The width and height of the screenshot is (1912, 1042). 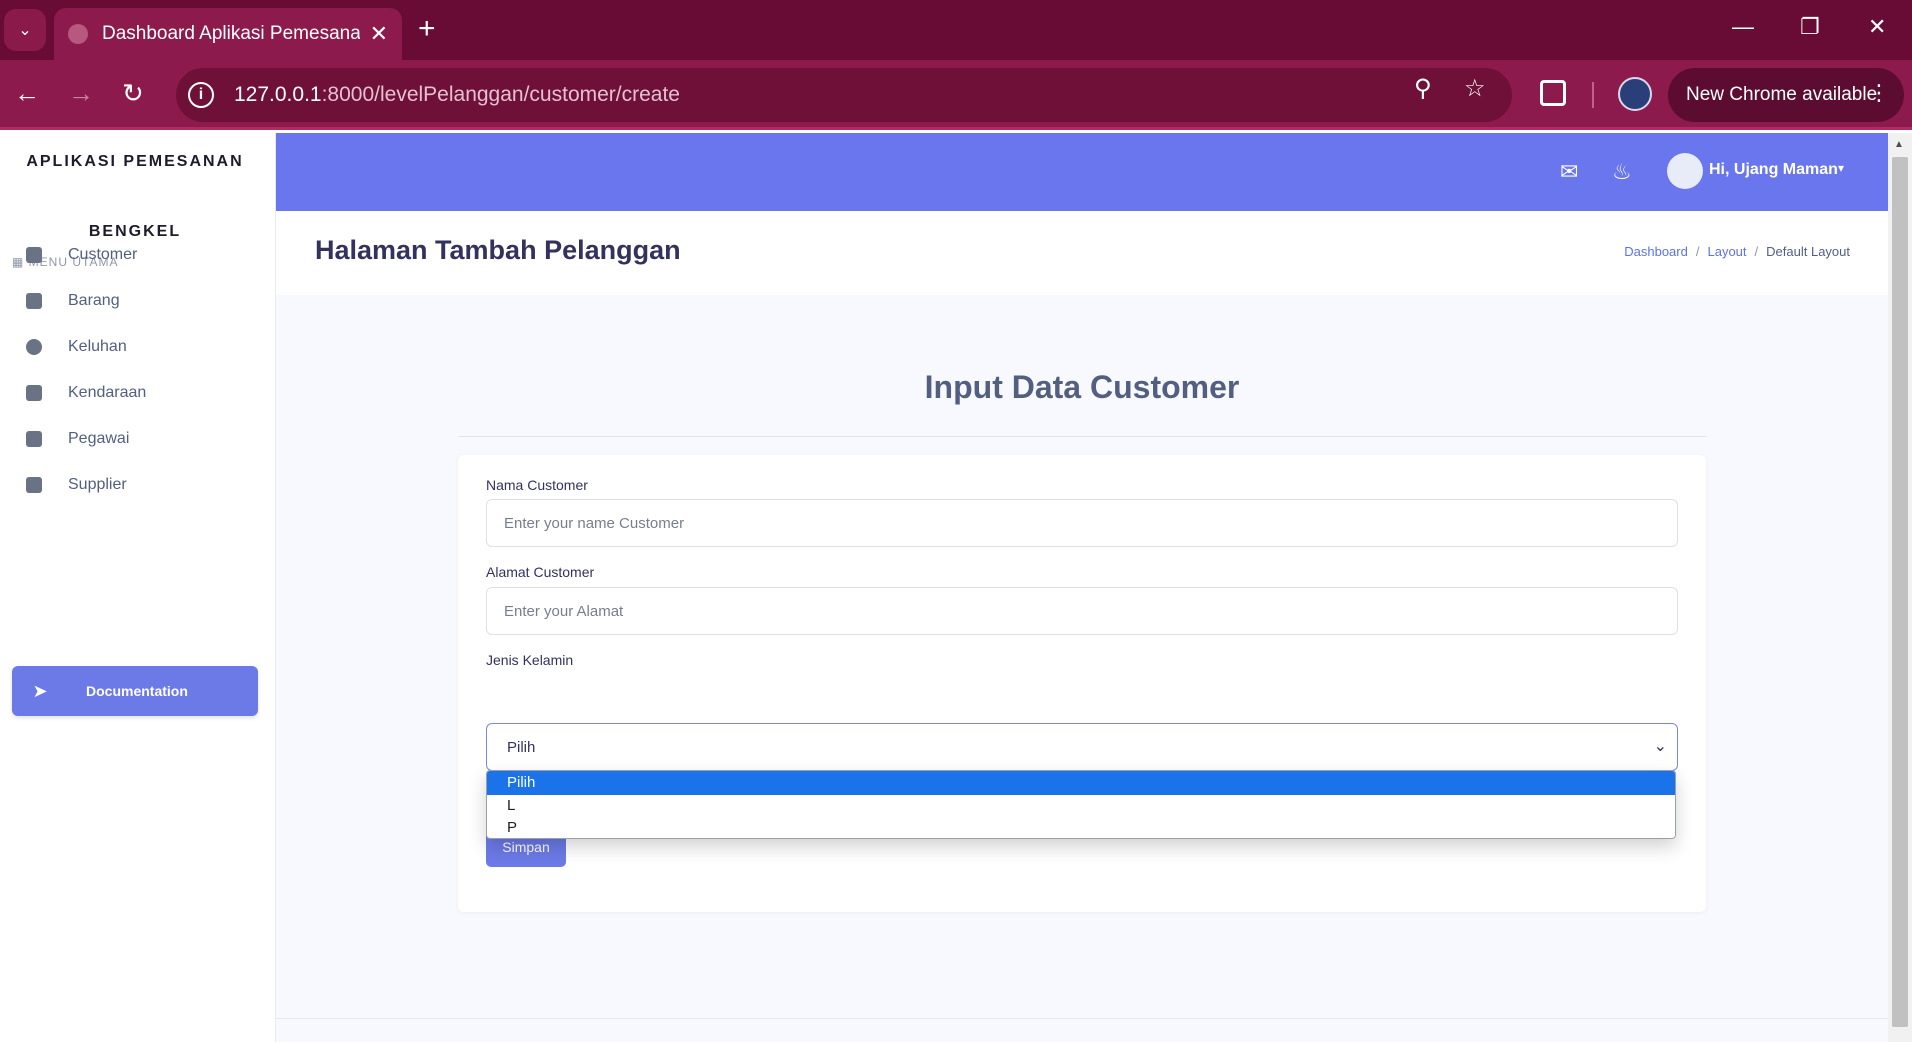 What do you see at coordinates (1553, 93) in the screenshot?
I see `extensions-icon` at bounding box center [1553, 93].